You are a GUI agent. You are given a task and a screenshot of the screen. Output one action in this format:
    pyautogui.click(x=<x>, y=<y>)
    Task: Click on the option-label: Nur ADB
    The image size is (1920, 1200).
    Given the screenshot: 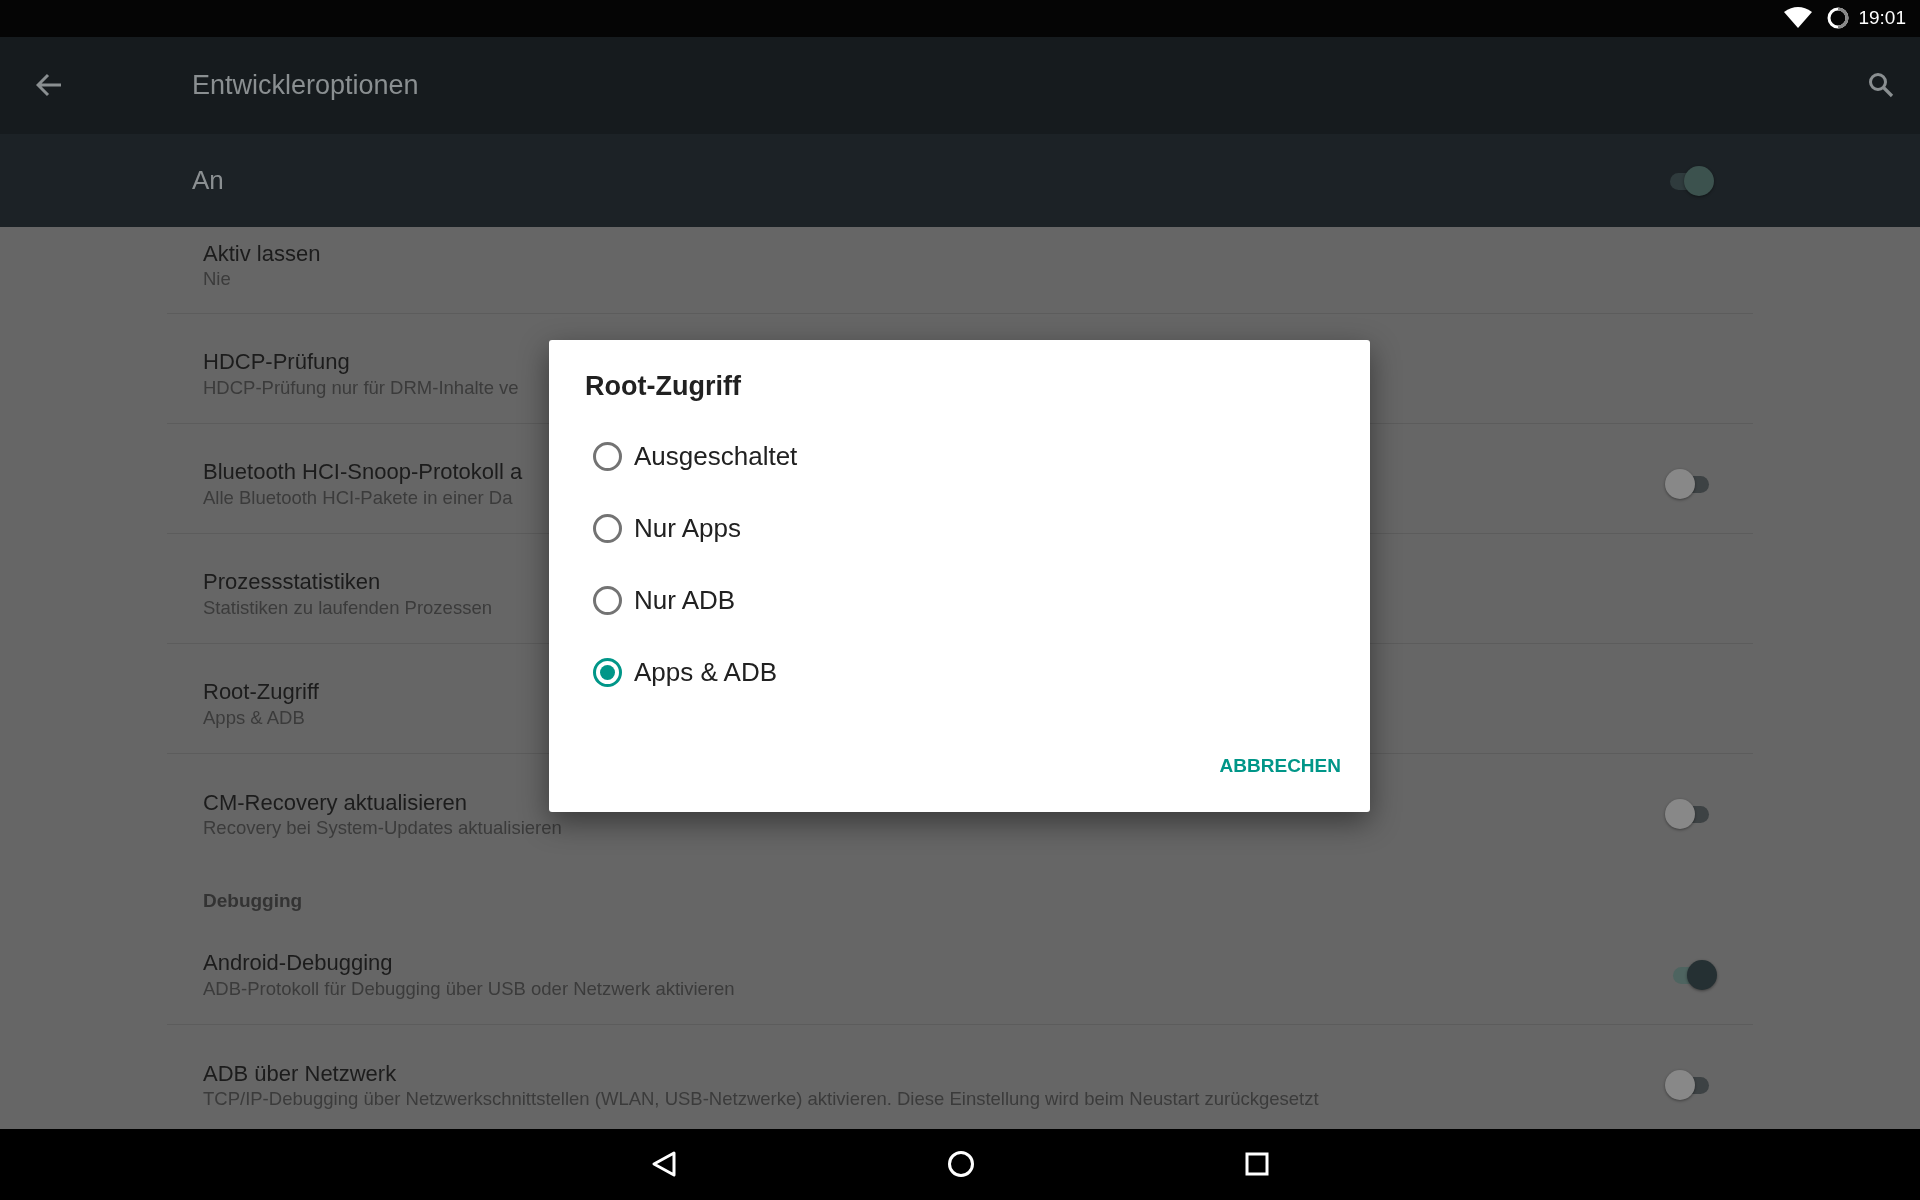 What is the action you would take?
    pyautogui.click(x=685, y=600)
    